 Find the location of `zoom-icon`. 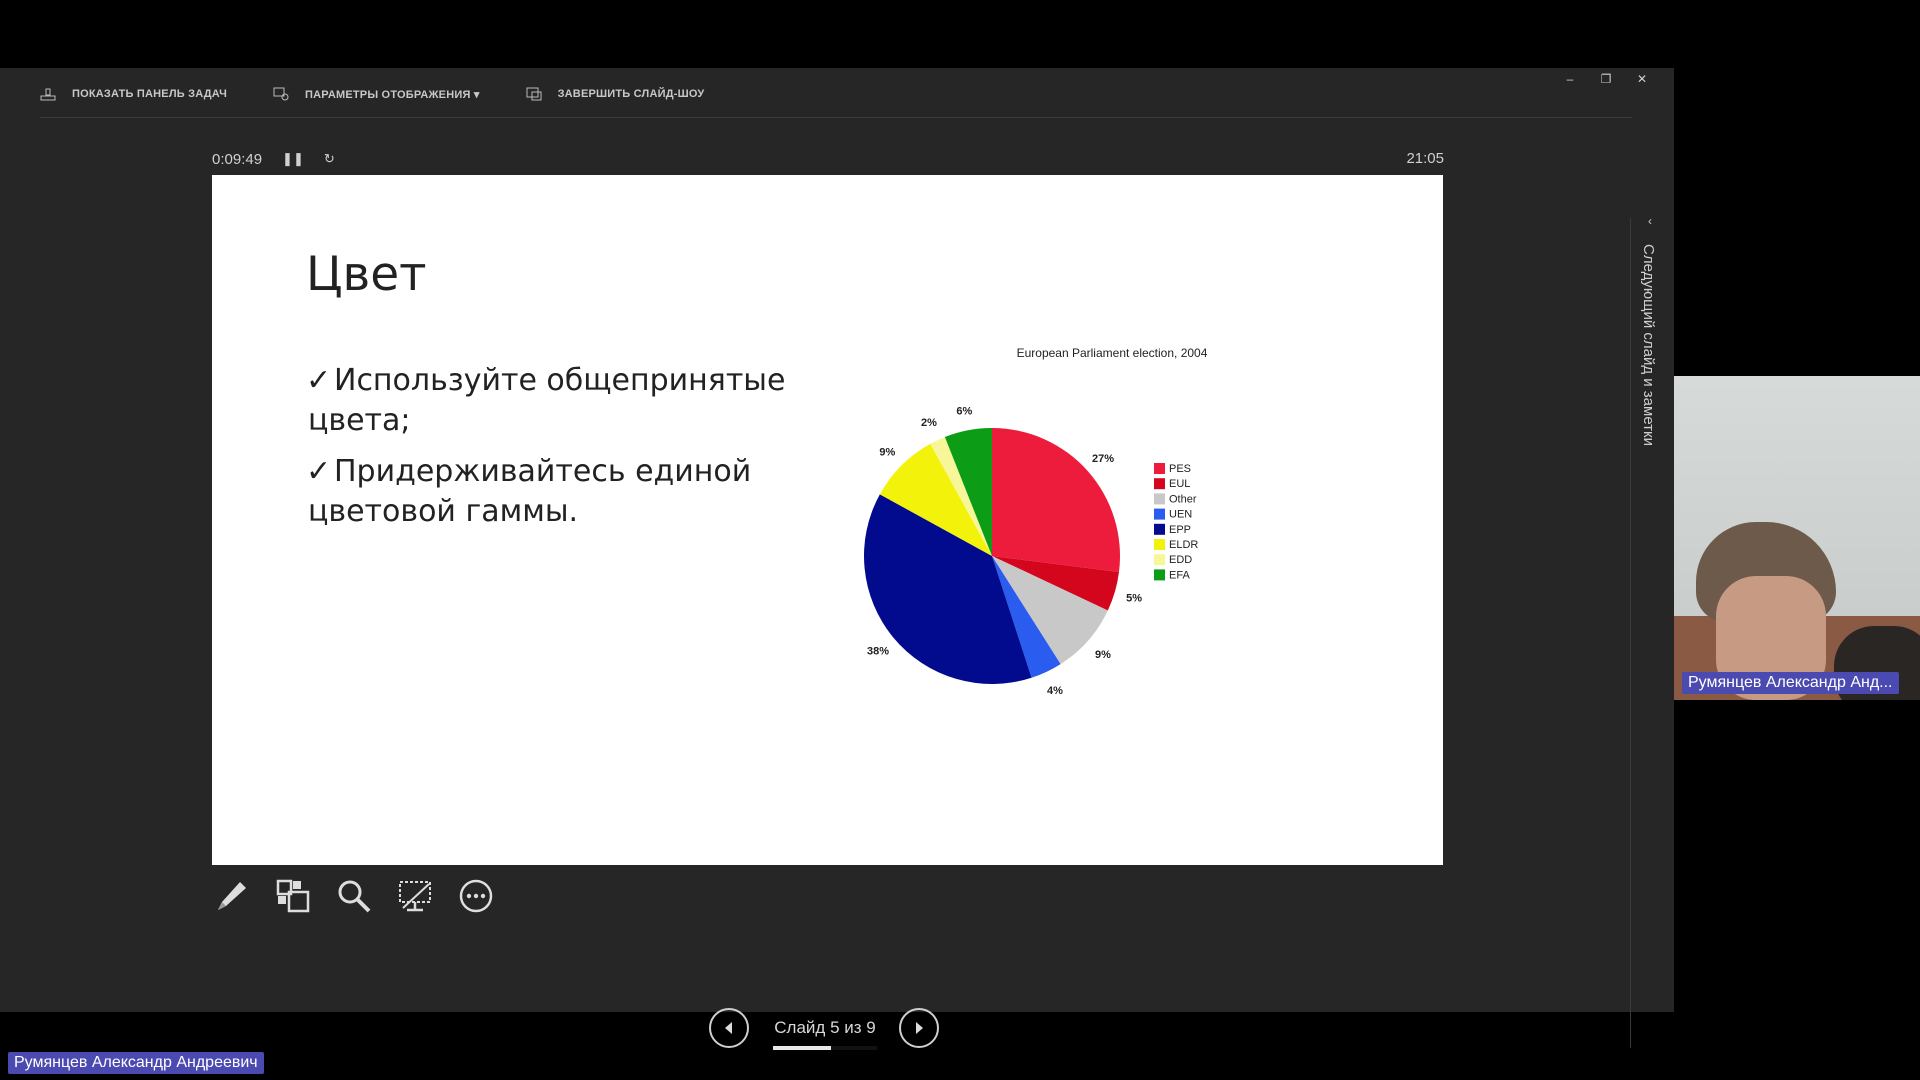

zoom-icon is located at coordinates (354, 896).